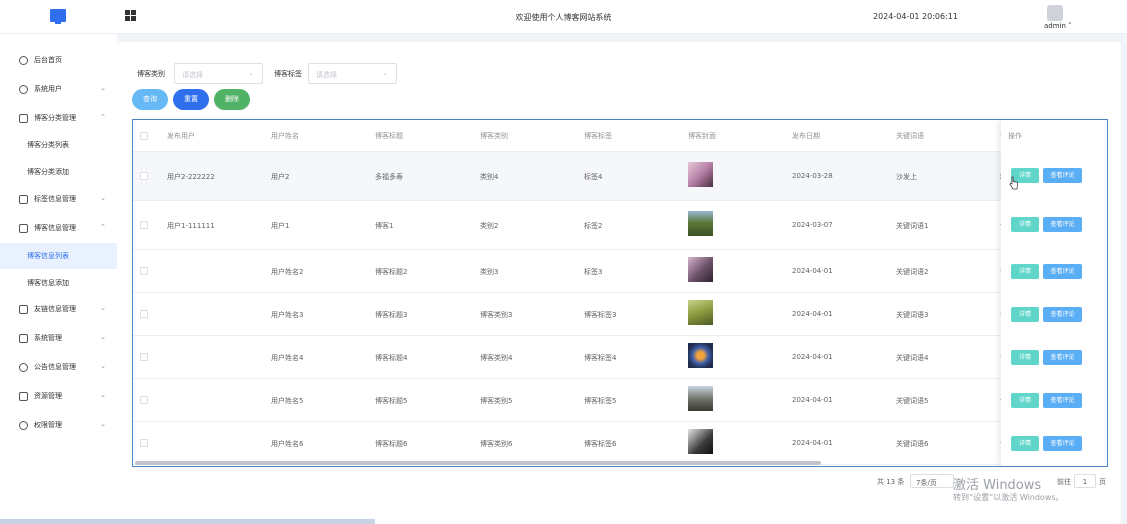 The image size is (1127, 524). What do you see at coordinates (496, 401) in the screenshot?
I see `category-cell: 博客类别5` at bounding box center [496, 401].